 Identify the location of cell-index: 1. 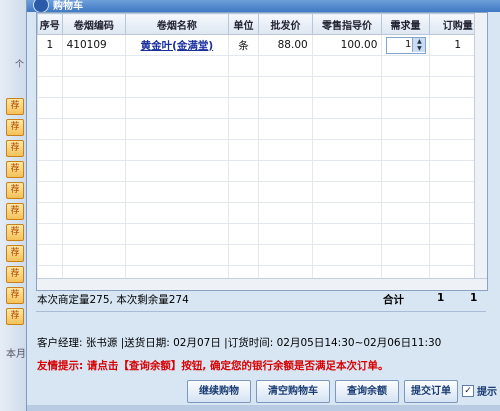
(50, 45).